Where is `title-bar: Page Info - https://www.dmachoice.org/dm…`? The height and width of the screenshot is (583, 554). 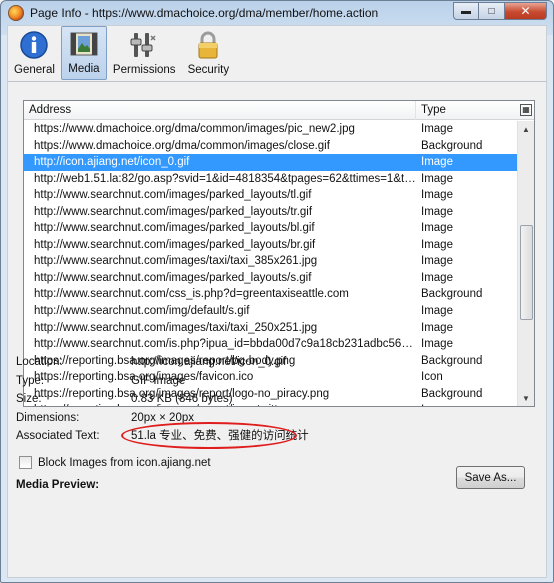
title-bar: Page Info - https://www.dmachoice.org/dm… is located at coordinates (277, 13).